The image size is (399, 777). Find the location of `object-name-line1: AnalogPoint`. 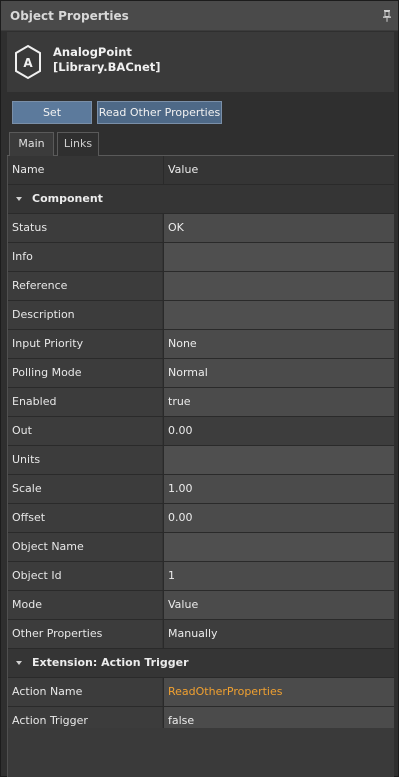

object-name-line1: AnalogPoint is located at coordinates (92, 52).